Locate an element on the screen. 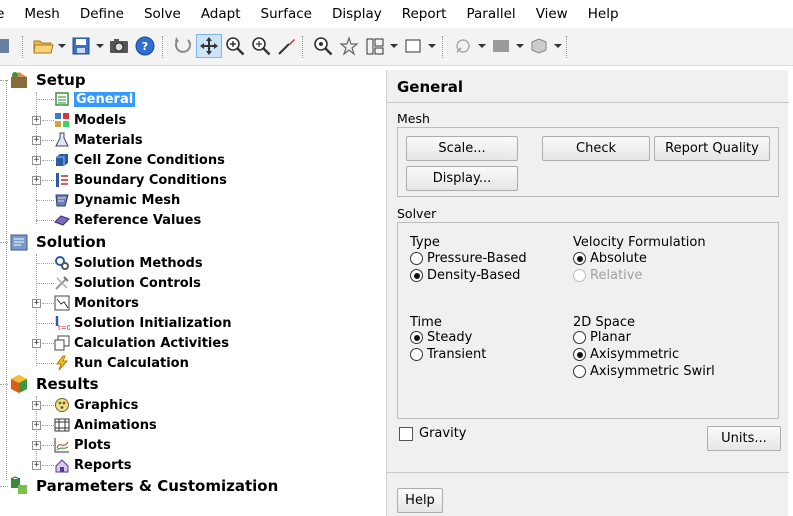 The height and width of the screenshot is (516, 793). axisymmetric-swirl-radio: Axisymmetric Swirl is located at coordinates (644, 371).